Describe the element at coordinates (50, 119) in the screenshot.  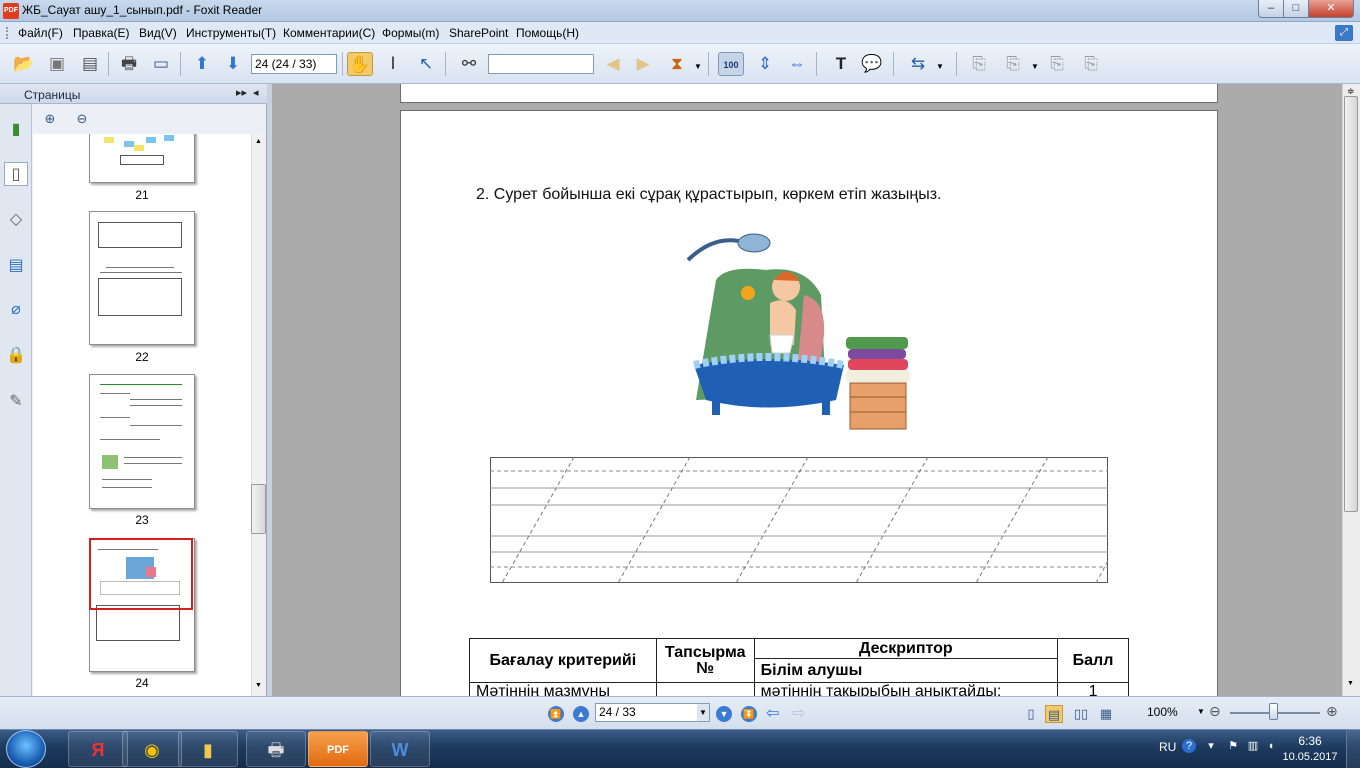
I see `enlarge-thumbnail-icon: ⊕` at that location.